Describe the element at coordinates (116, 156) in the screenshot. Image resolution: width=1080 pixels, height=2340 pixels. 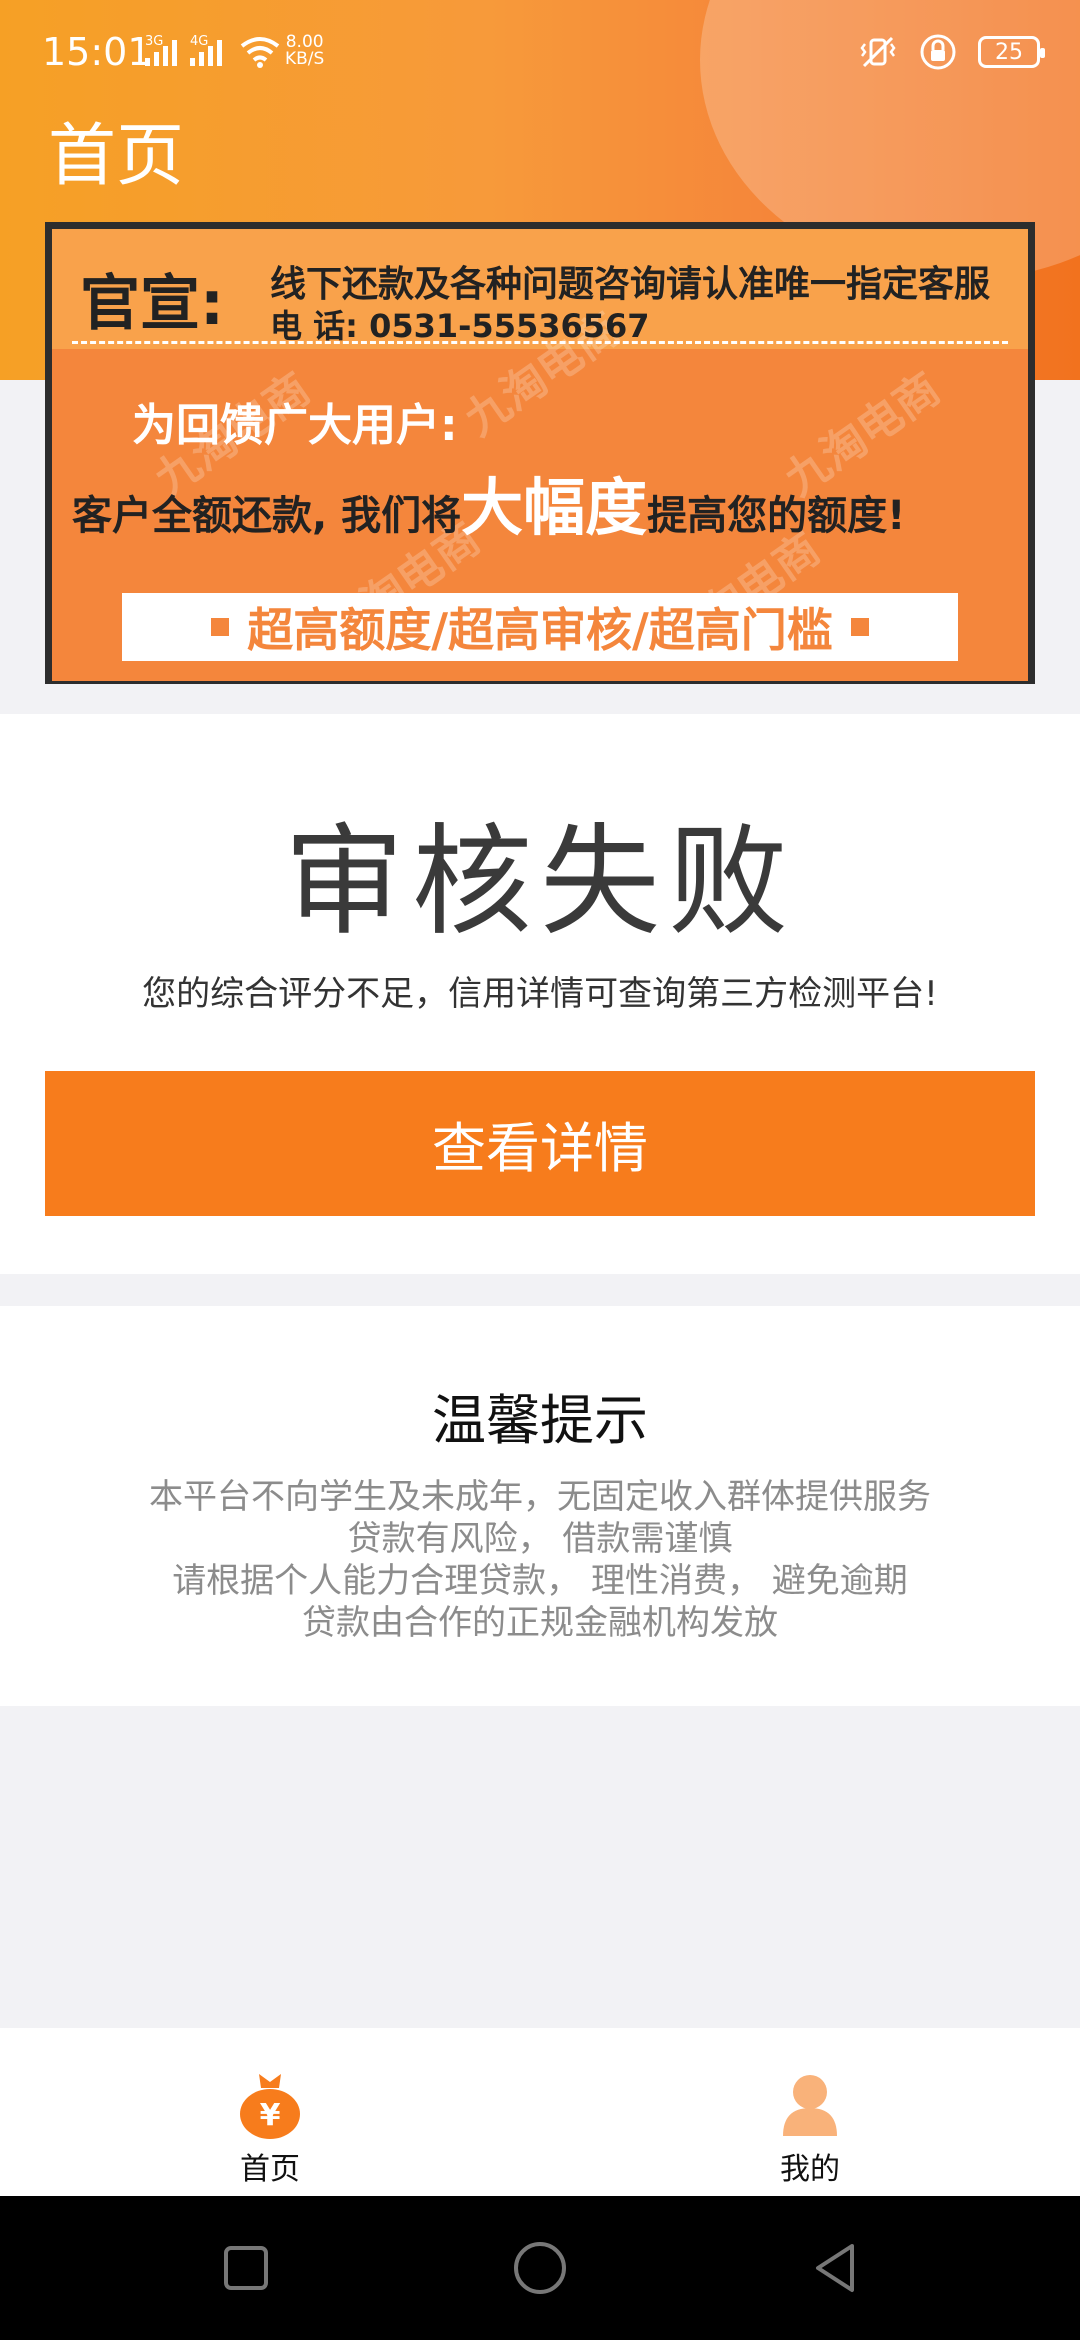
I see `page-title: 首页` at that location.